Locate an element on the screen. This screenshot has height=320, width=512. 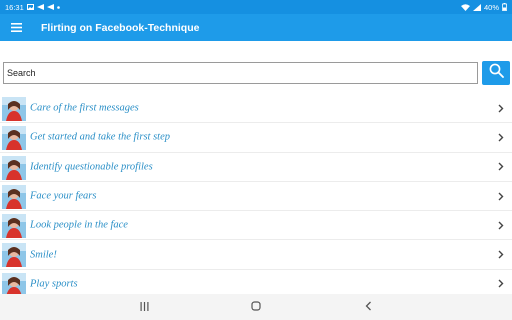
search-row is located at coordinates (256, 73).